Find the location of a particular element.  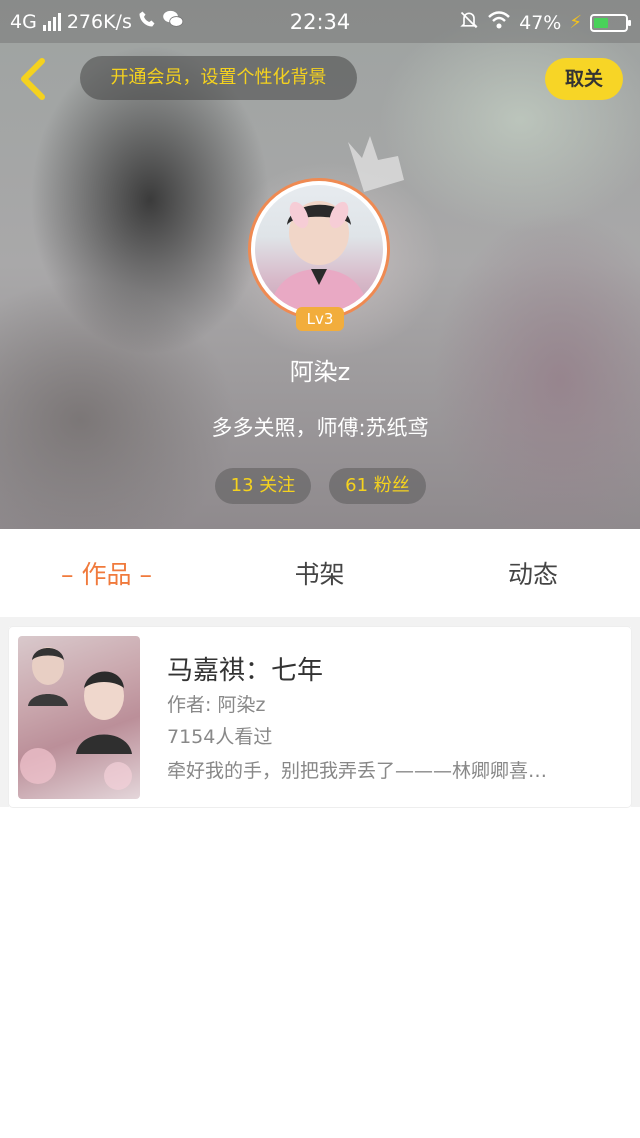

divider is located at coordinates (320, 622).